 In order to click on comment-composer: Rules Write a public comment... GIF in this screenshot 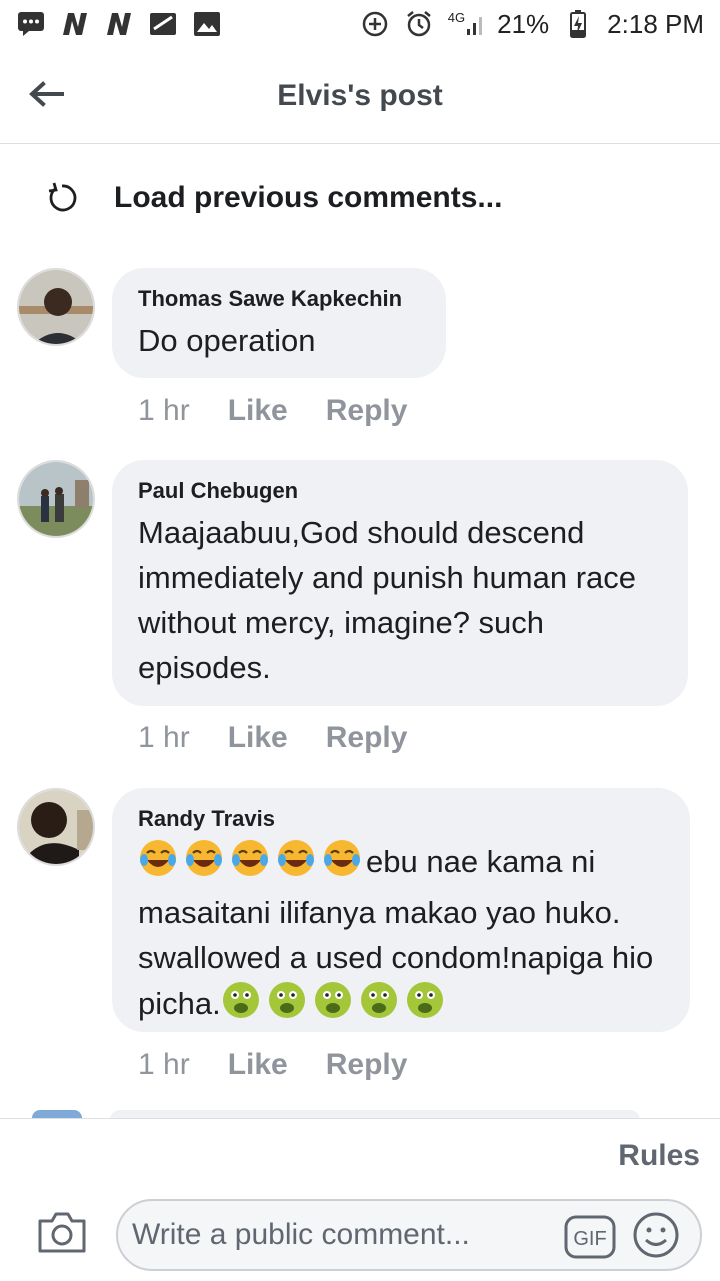, I will do `click(360, 1199)`.